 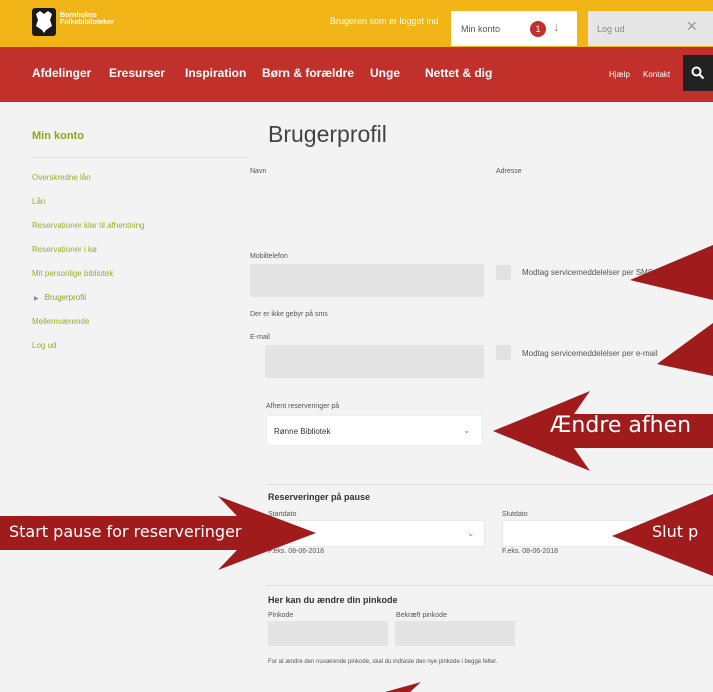 I want to click on sms-annotation-arrow, so click(x=671, y=272).